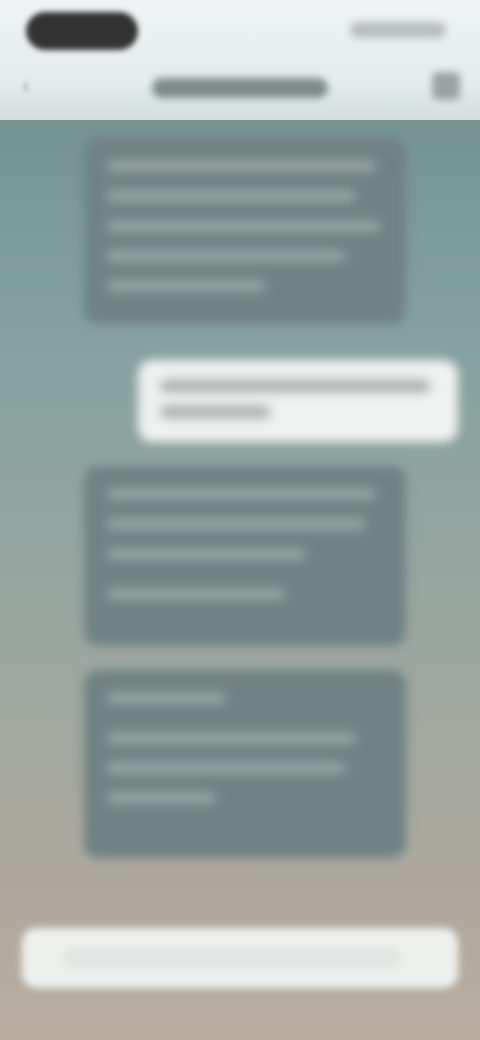  Describe the element at coordinates (232, 958) in the screenshot. I see `message-input` at that location.